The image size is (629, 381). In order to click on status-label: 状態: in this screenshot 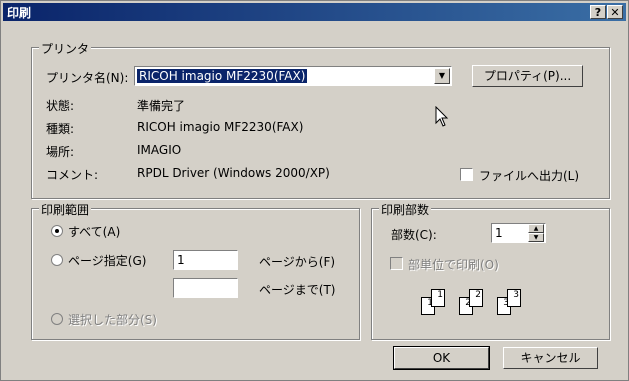, I will do `click(60, 106)`.